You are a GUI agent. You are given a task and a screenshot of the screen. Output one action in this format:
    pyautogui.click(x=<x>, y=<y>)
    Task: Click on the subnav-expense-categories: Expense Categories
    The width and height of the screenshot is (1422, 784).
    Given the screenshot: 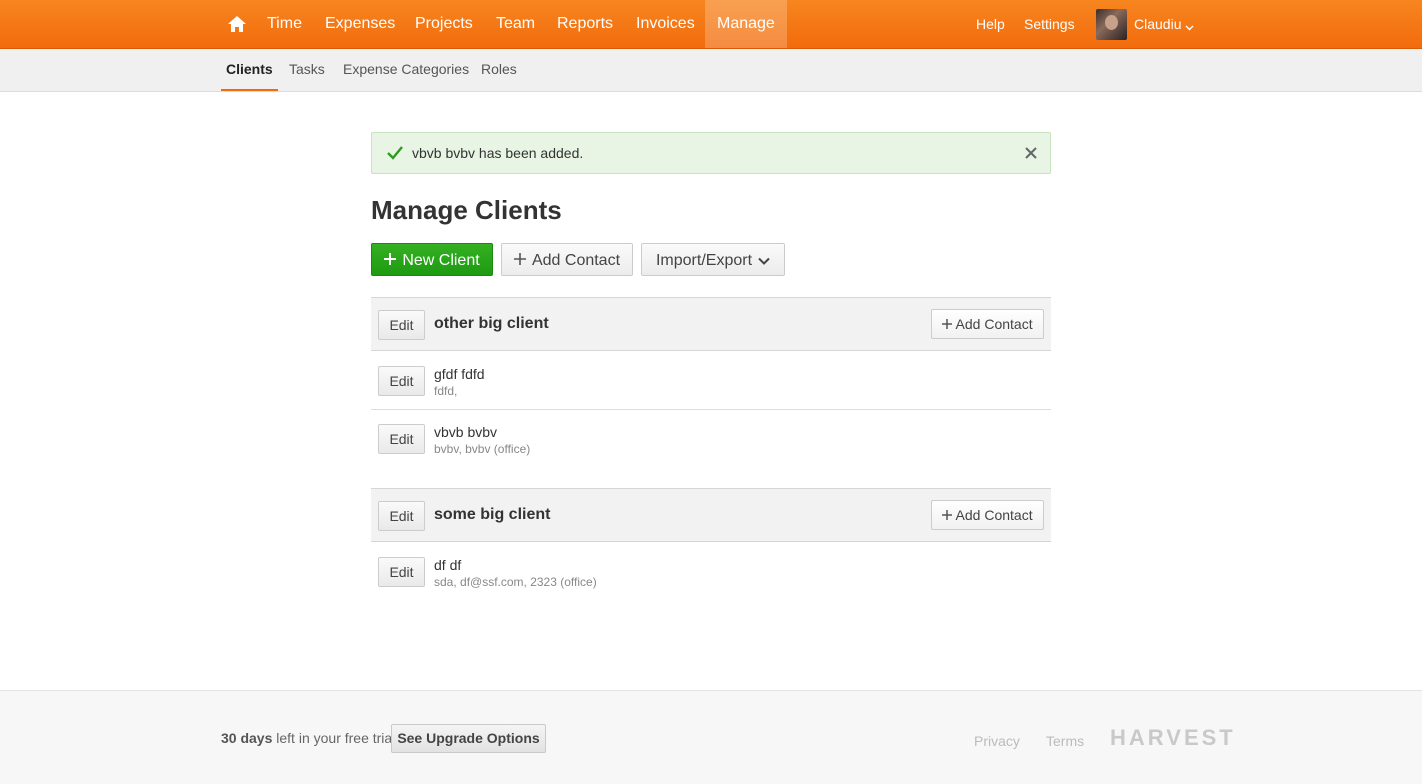 What is the action you would take?
    pyautogui.click(x=406, y=69)
    